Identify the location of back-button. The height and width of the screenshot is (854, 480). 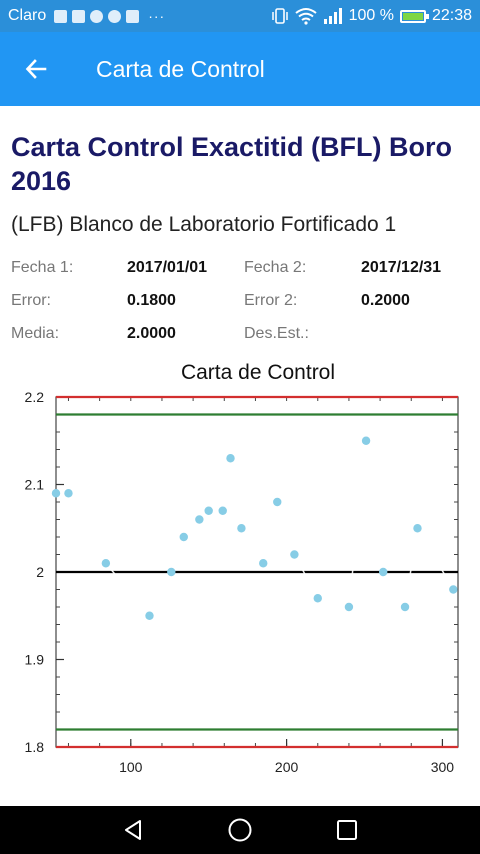
(36, 69).